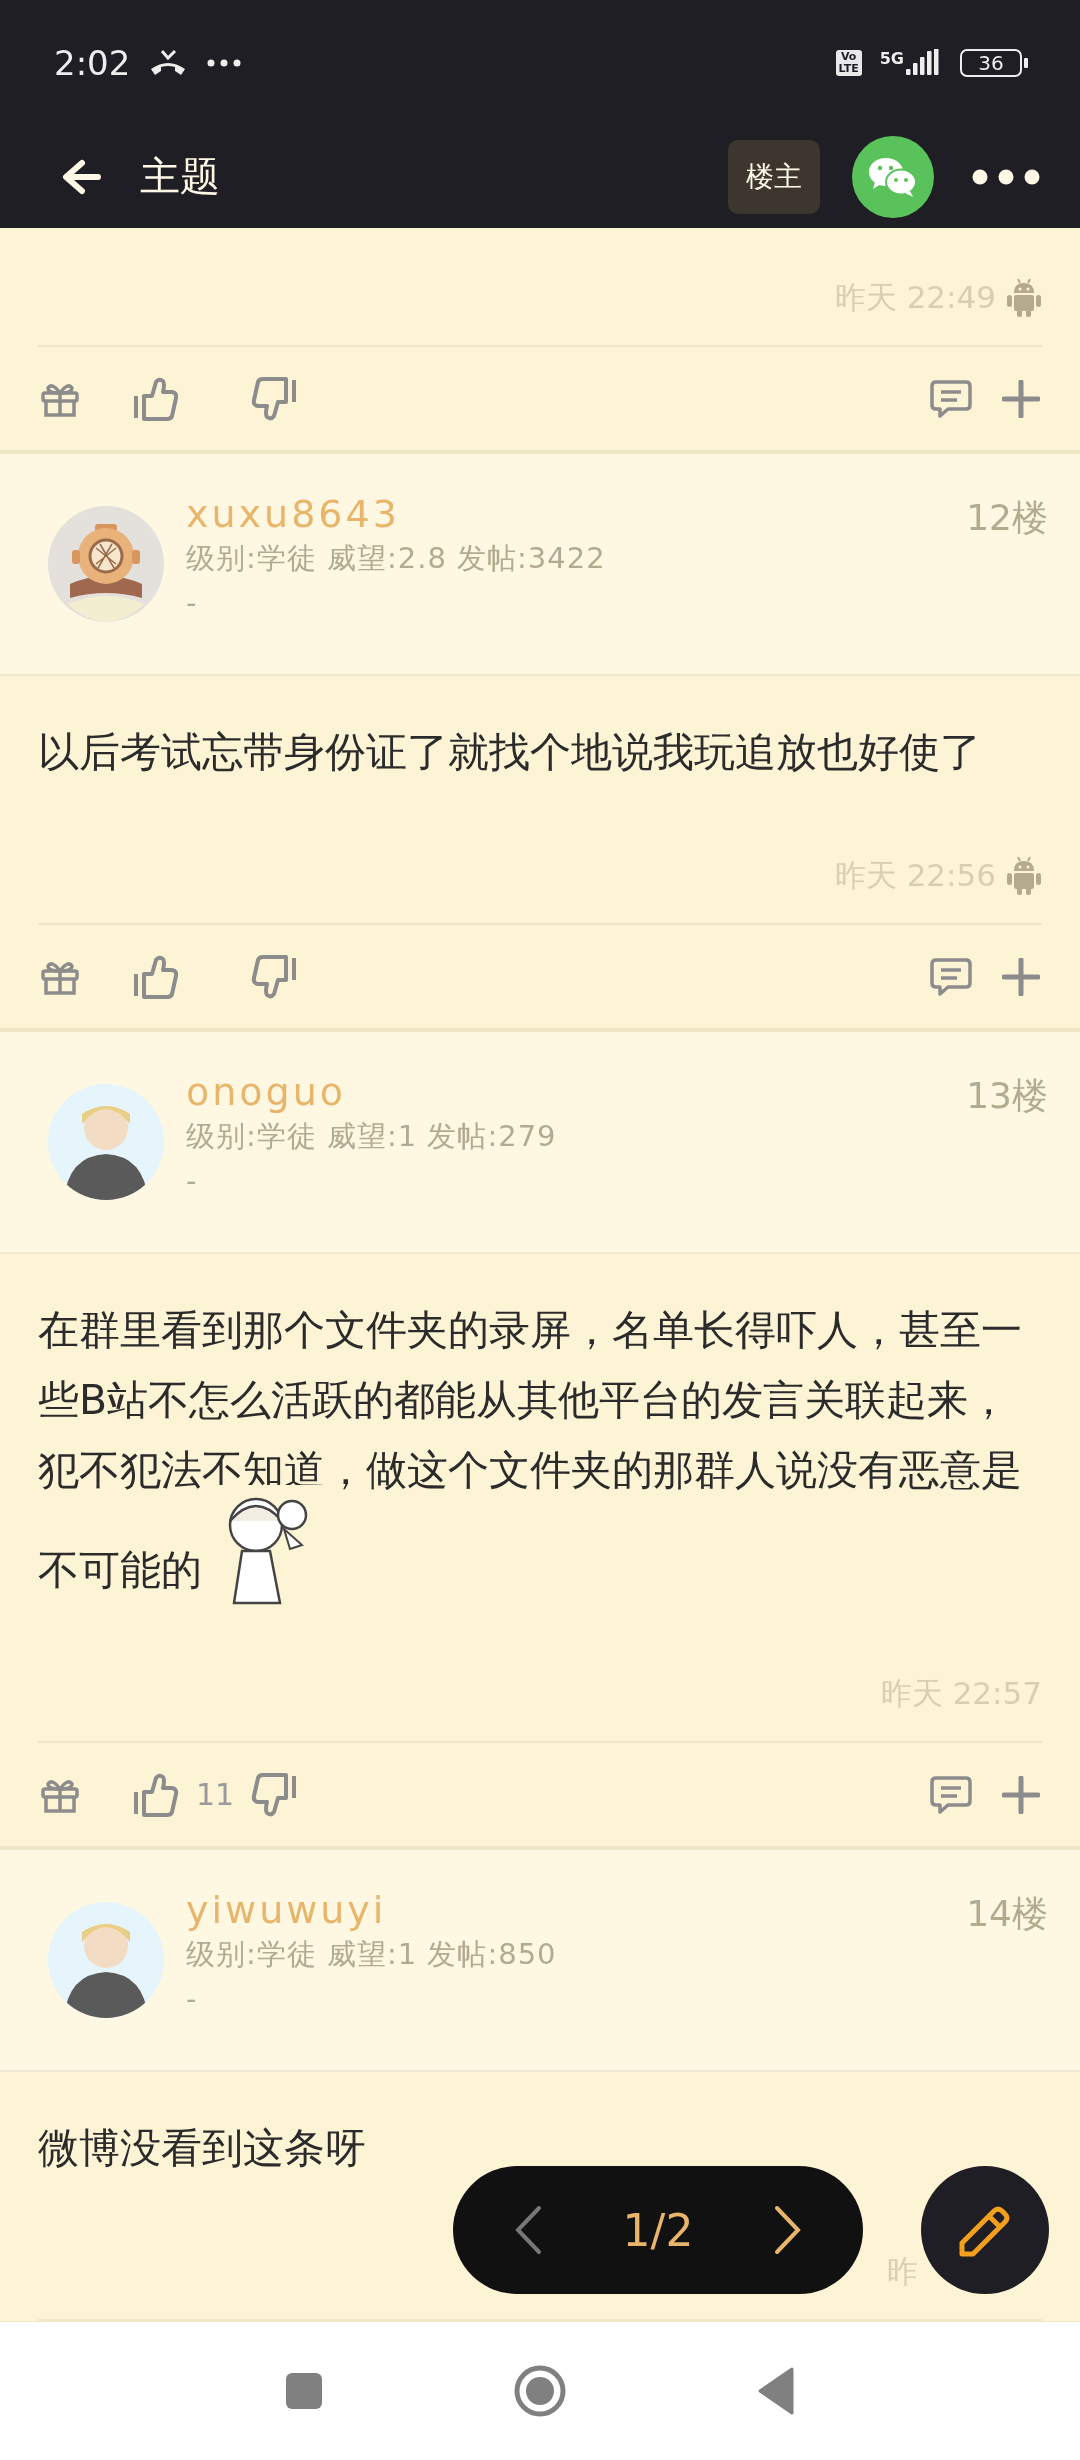  Describe the element at coordinates (180, 176) in the screenshot. I see `page-title: 主题` at that location.